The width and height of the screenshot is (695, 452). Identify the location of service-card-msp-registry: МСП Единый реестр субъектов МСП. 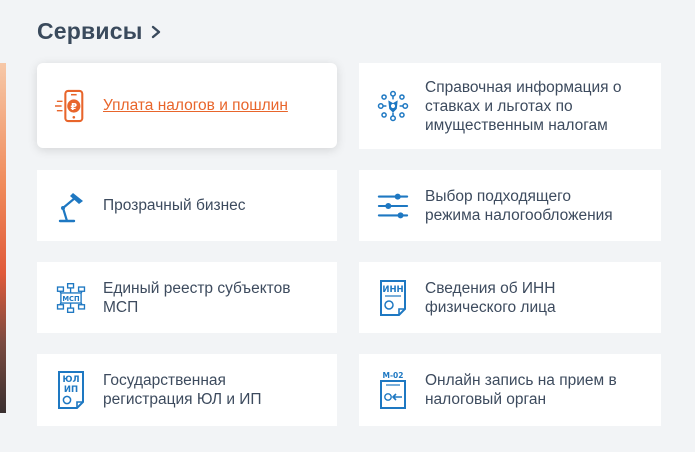
(187, 297).